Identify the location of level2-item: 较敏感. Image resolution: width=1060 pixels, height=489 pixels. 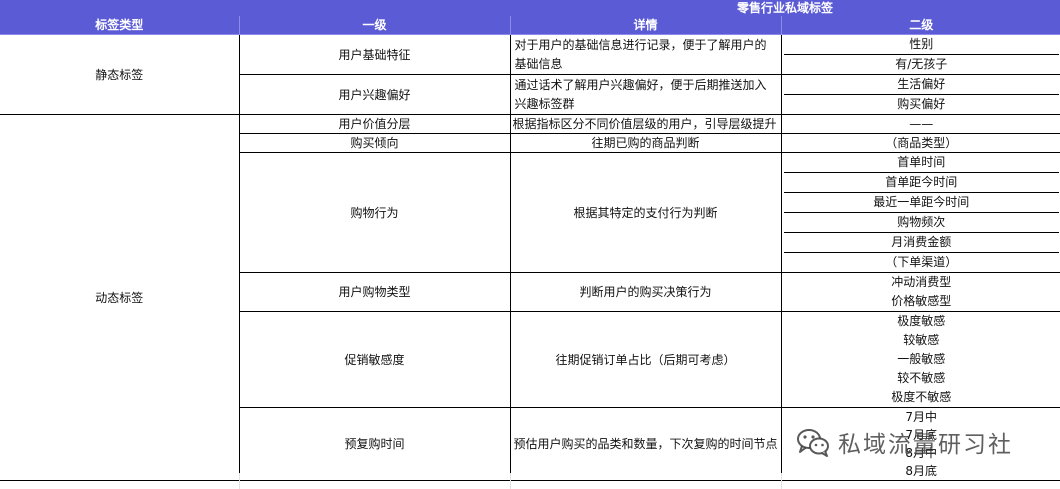
(921, 340).